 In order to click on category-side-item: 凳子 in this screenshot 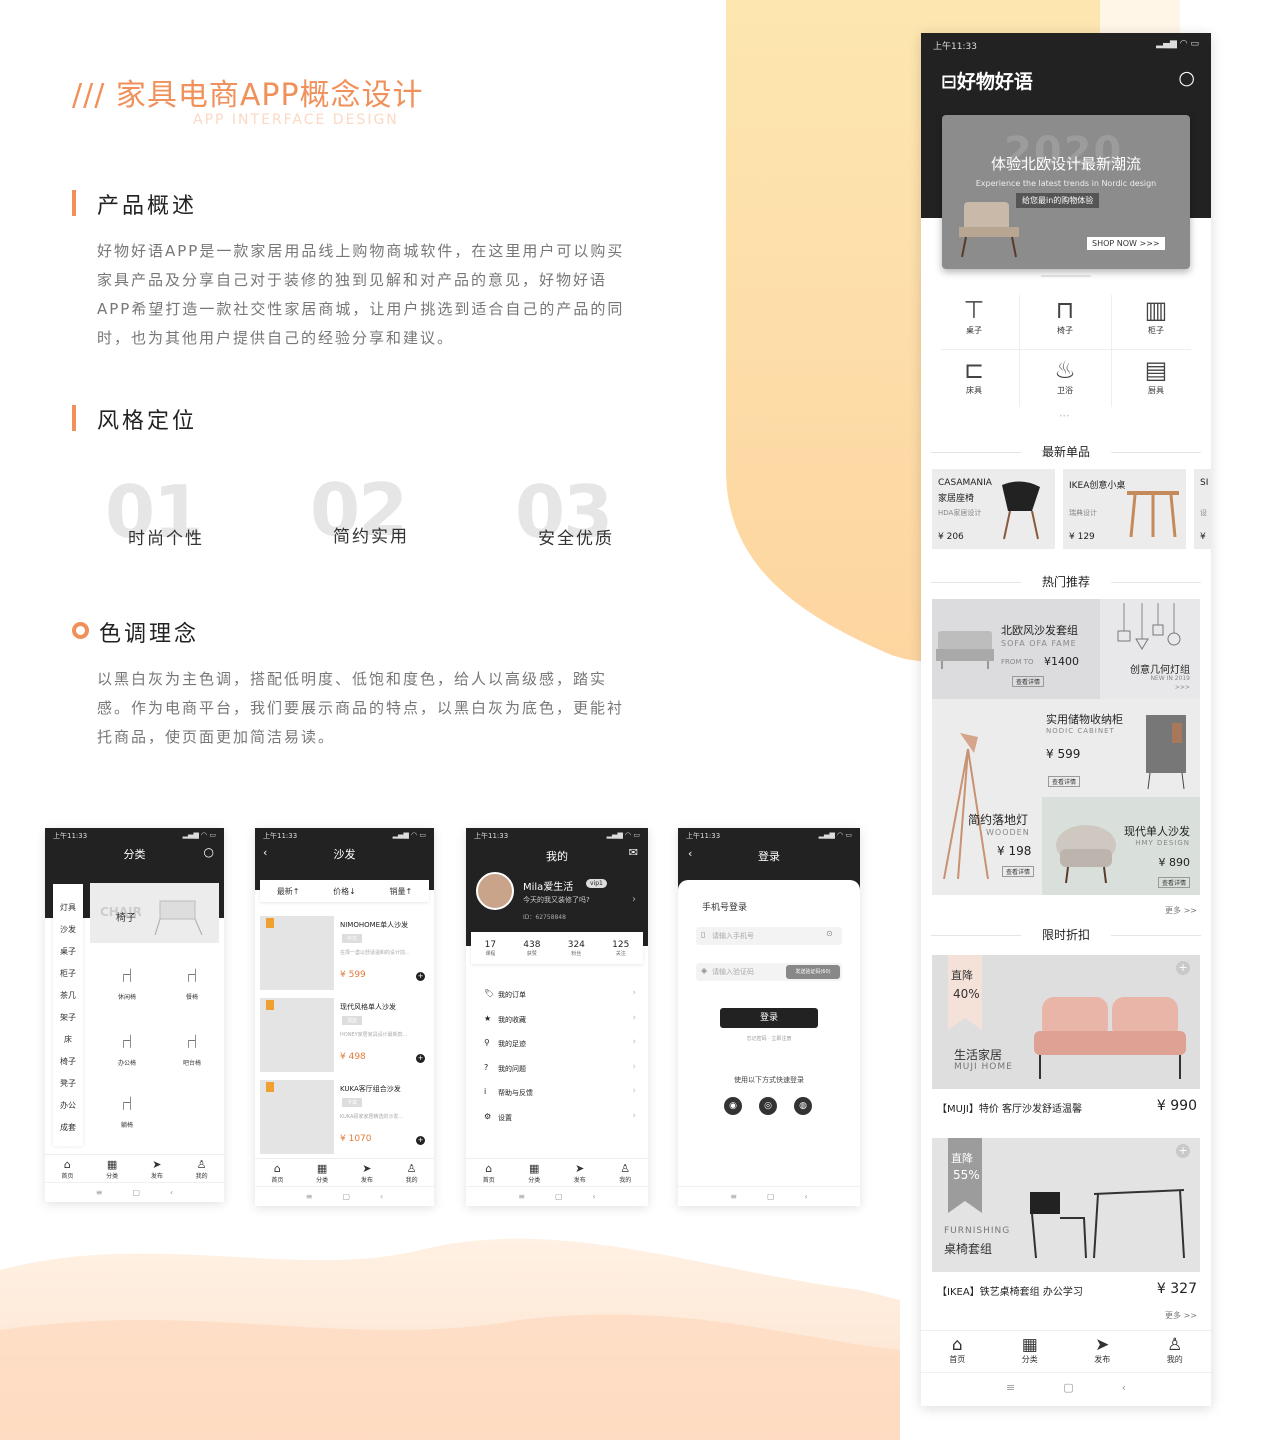, I will do `click(68, 1083)`.